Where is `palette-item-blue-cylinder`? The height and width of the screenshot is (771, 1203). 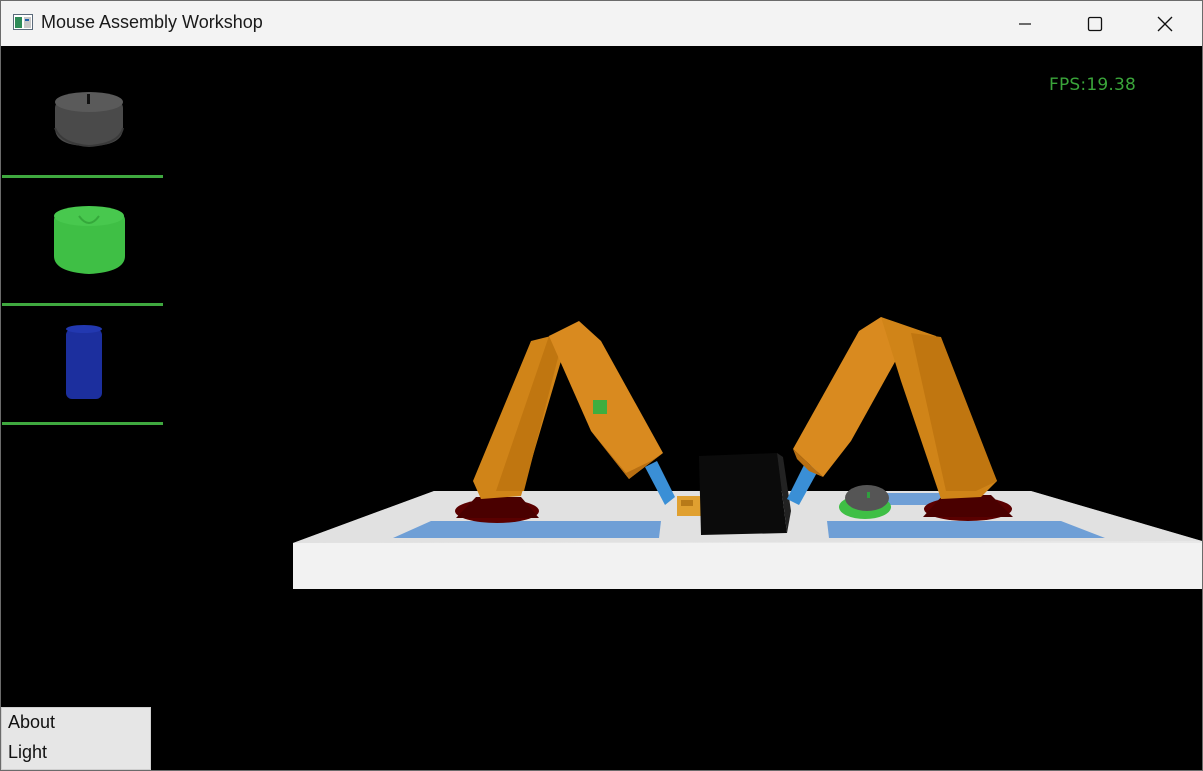 palette-item-blue-cylinder is located at coordinates (82, 373).